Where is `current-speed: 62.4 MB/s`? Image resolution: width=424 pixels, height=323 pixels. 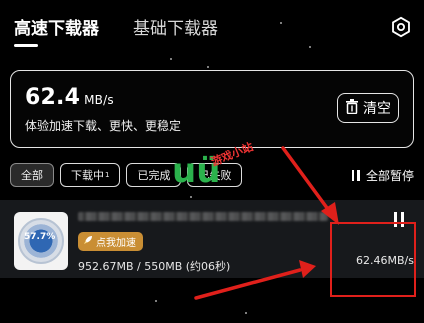 current-speed: 62.4 MB/s is located at coordinates (69, 97).